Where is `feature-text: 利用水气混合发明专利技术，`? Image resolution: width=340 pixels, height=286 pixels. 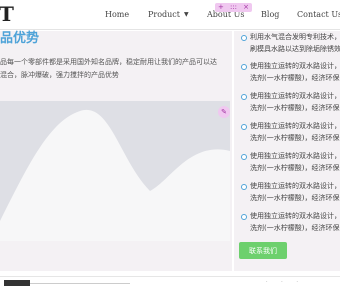 feature-text: 利用水气混合发明专利技术， is located at coordinates (295, 37).